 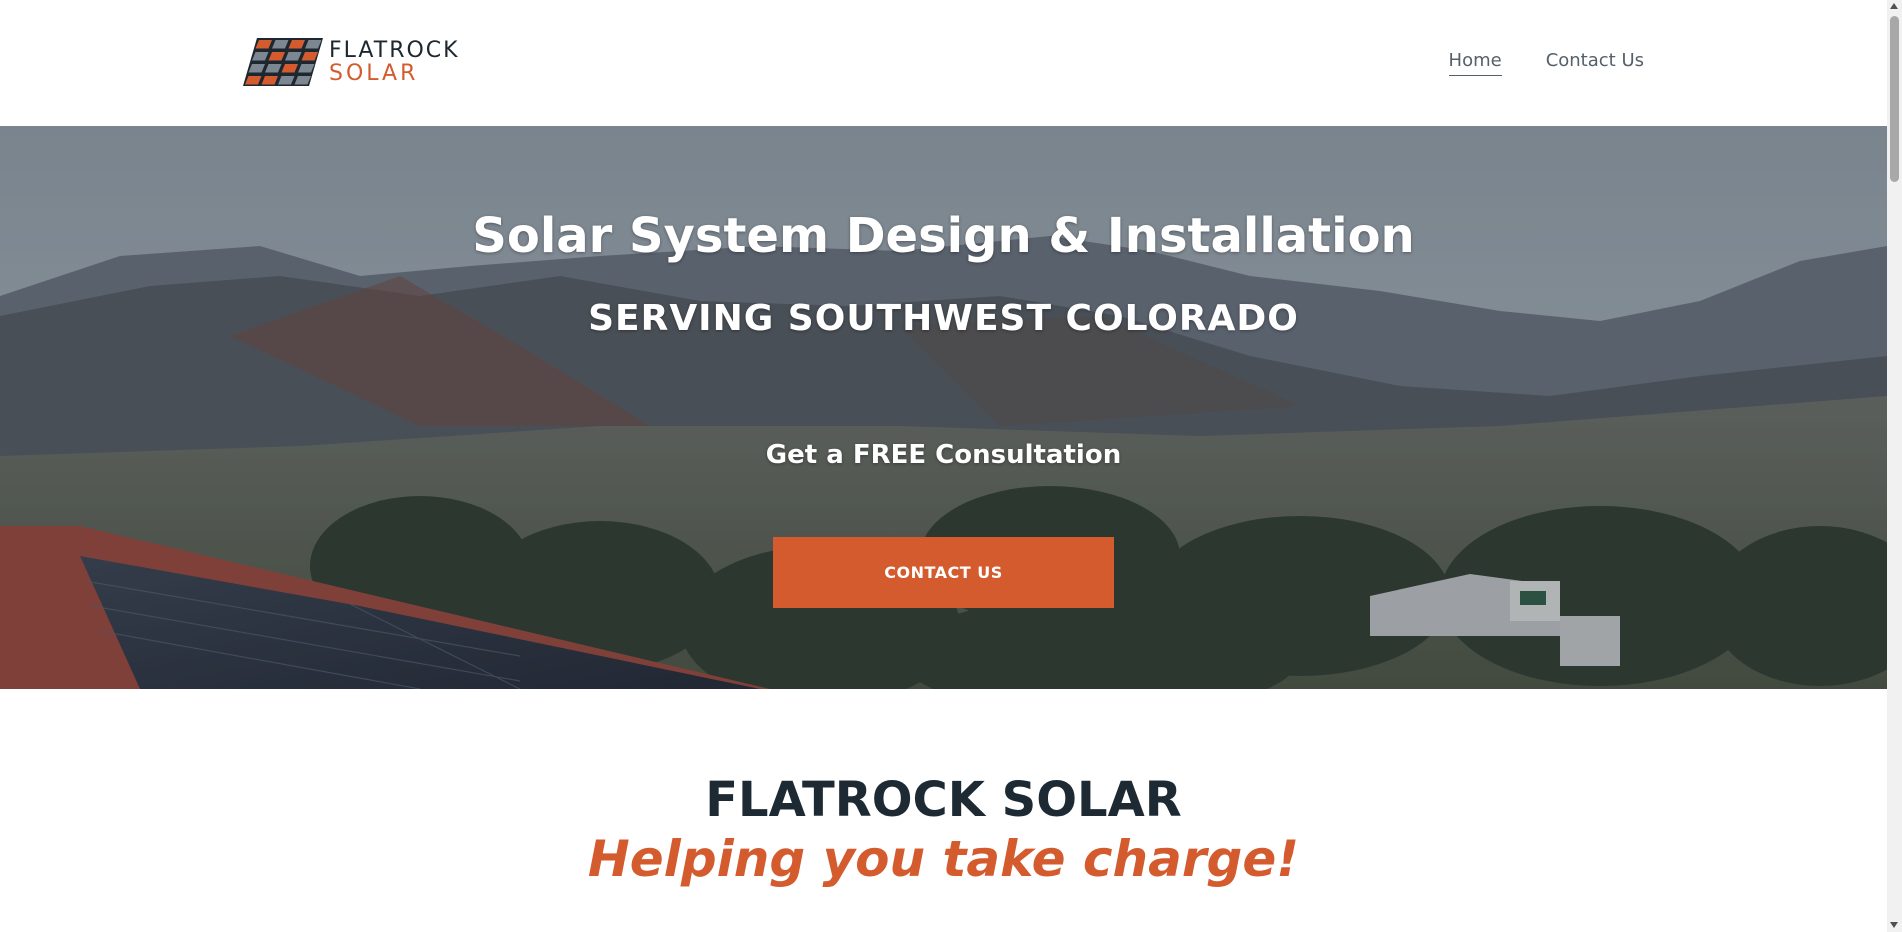 What do you see at coordinates (283, 62) in the screenshot?
I see `solar-panel-logo-icon` at bounding box center [283, 62].